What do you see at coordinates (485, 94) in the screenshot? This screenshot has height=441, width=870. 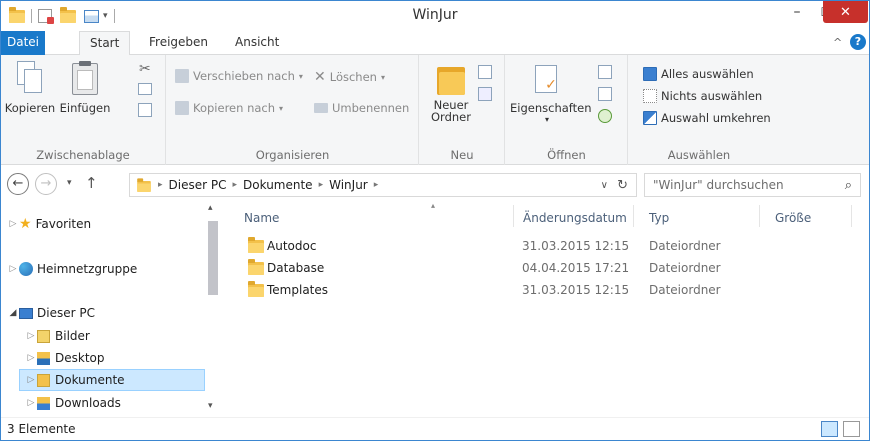 I see `easy-access-icon` at bounding box center [485, 94].